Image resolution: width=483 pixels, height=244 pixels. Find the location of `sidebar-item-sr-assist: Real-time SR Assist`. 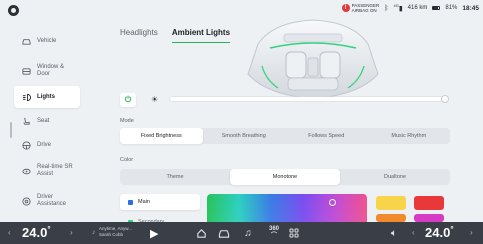

sidebar-item-sr-assist: Real-time SR Assist is located at coordinates (47, 171).